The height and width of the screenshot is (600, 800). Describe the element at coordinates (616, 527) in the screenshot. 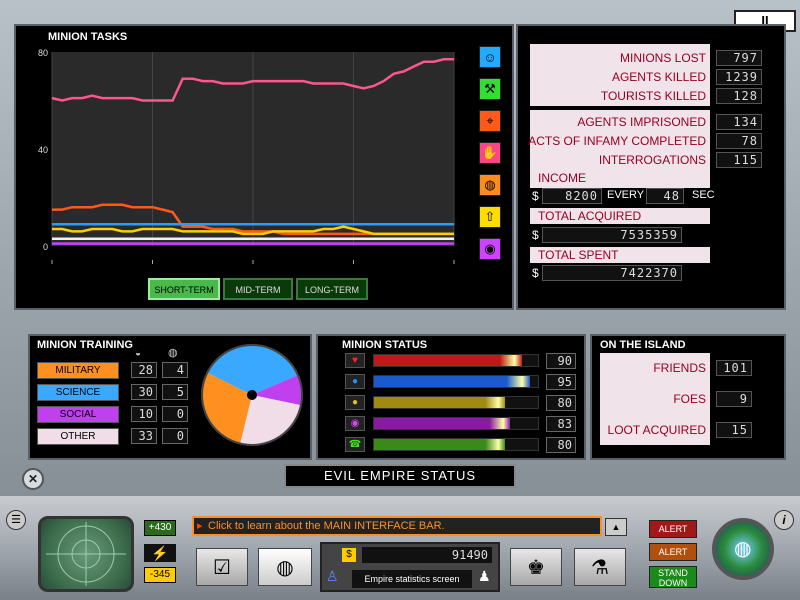

I see `message-scroll-button: ▲` at that location.